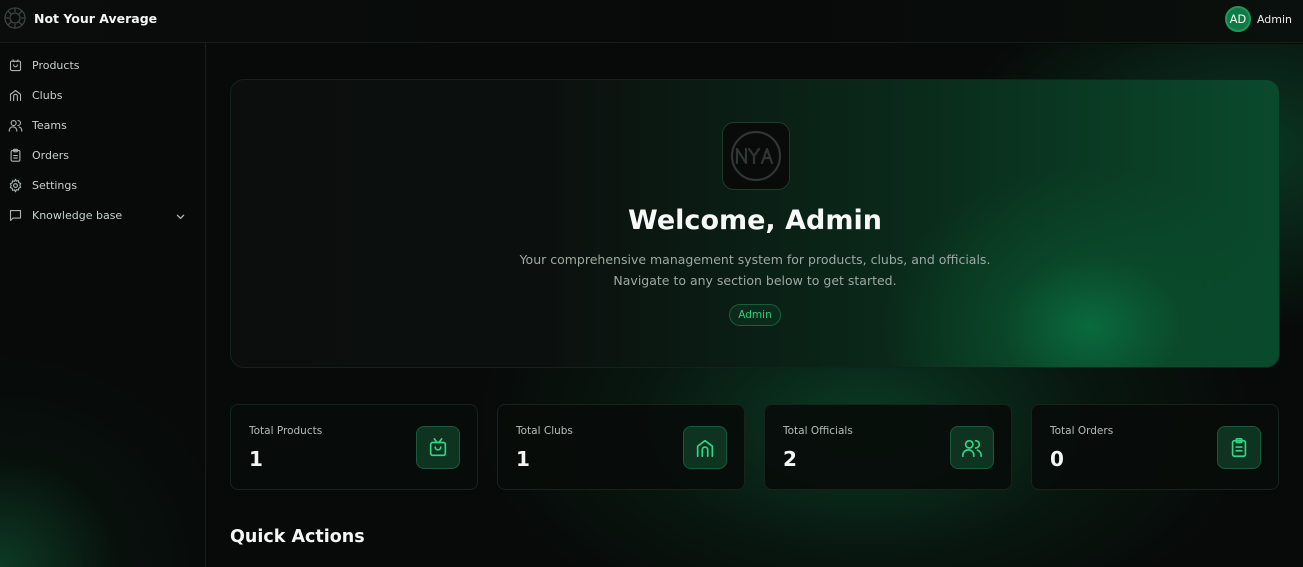 This screenshot has height=567, width=1303. I want to click on sidebar-item-orders: Orders, so click(102, 155).